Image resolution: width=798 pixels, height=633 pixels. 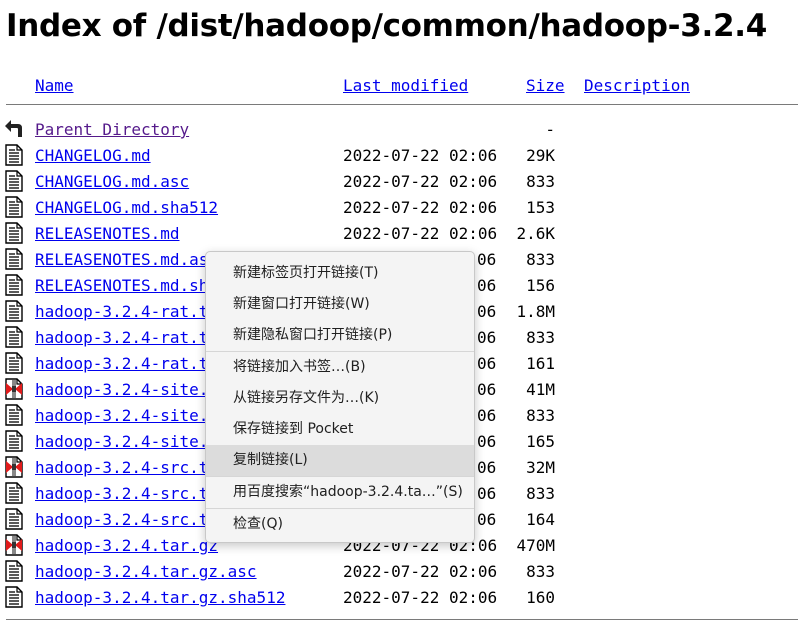 I want to click on menu-open-in-private-window: 新建隐私窗口打开链接(P), so click(x=340, y=335).